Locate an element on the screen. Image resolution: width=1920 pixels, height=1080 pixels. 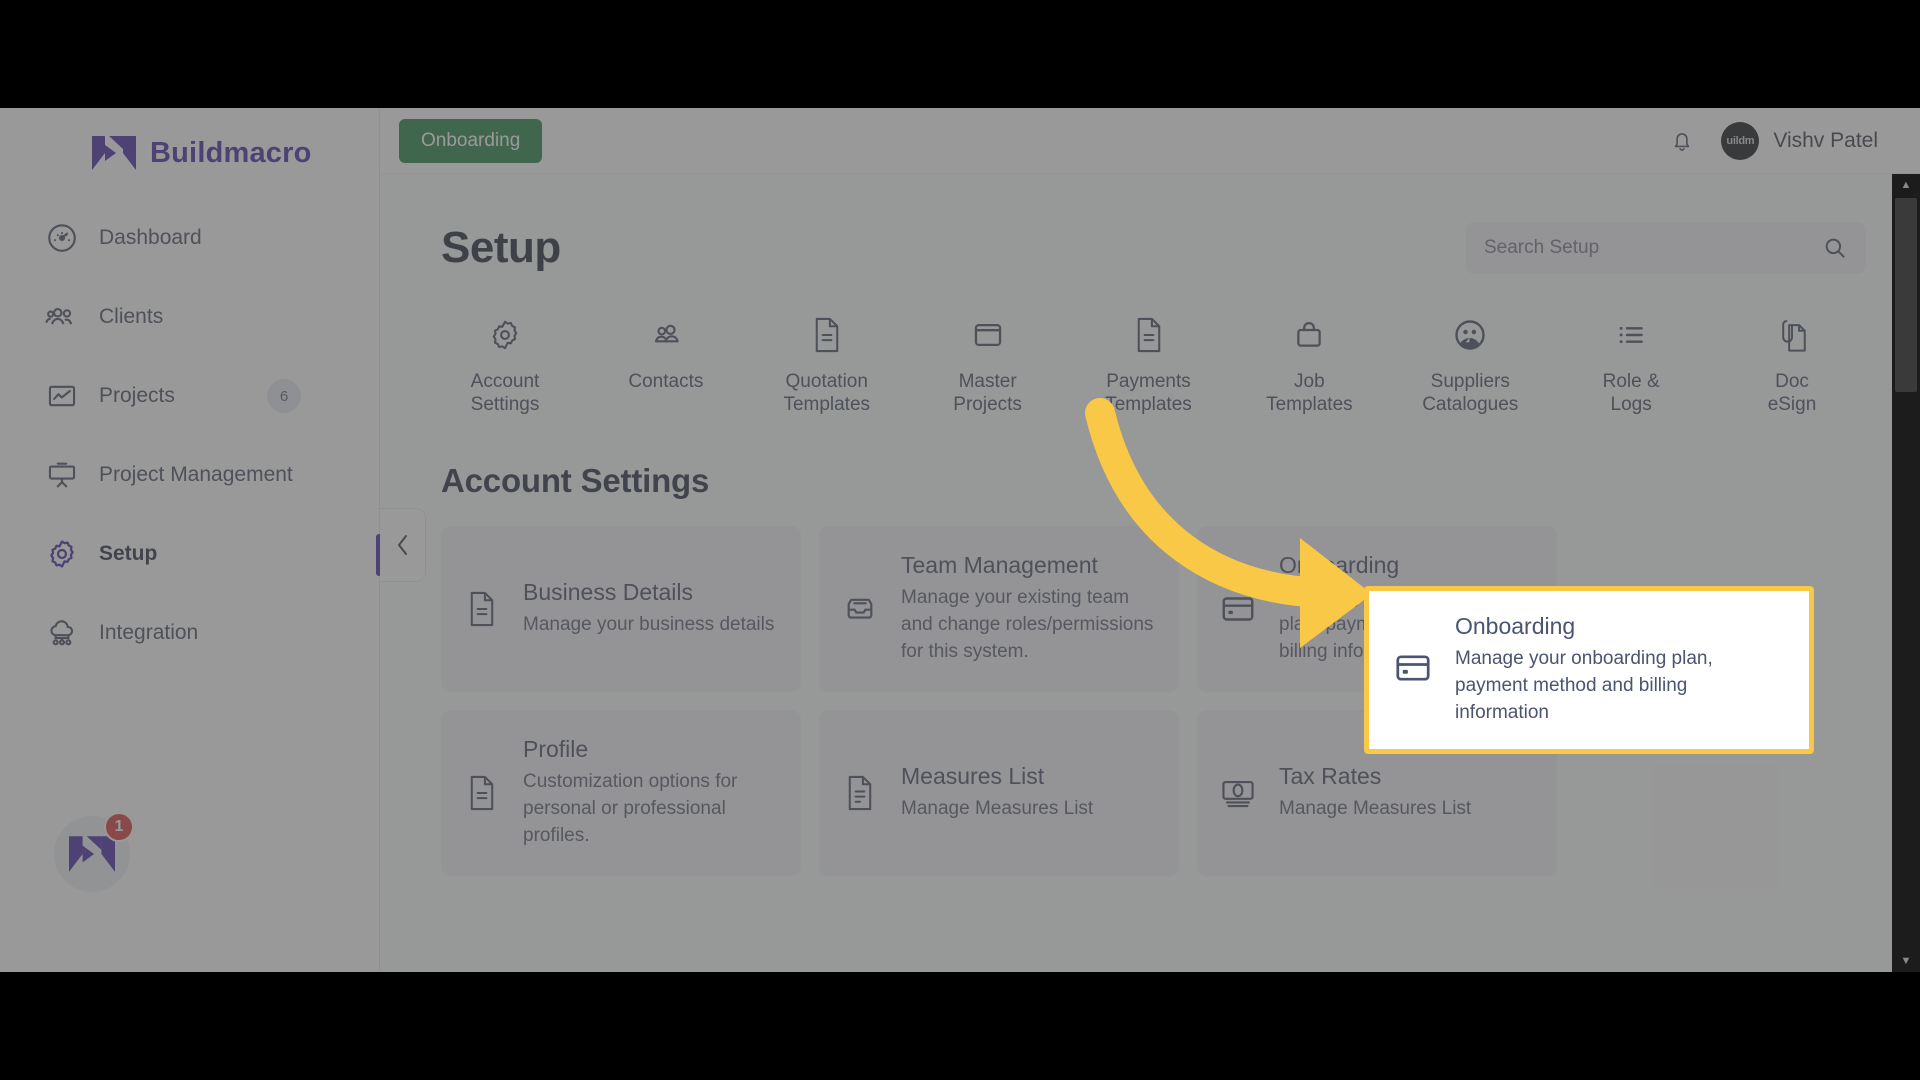
card-title: Team Management is located at coordinates (999, 565).